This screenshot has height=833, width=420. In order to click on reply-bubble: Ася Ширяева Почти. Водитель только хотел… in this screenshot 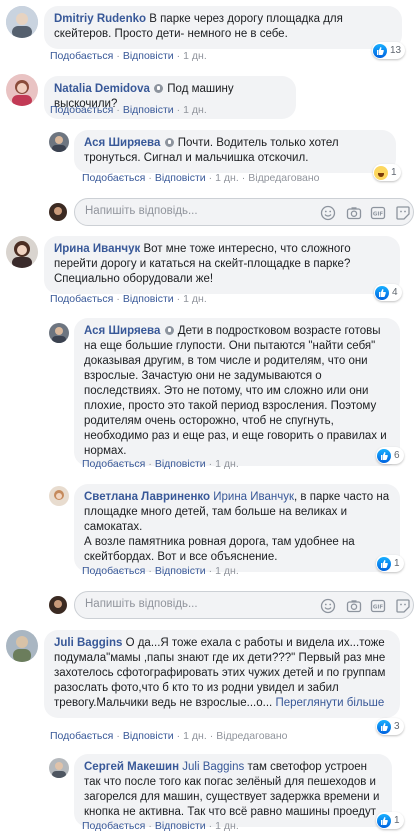, I will do `click(235, 151)`.